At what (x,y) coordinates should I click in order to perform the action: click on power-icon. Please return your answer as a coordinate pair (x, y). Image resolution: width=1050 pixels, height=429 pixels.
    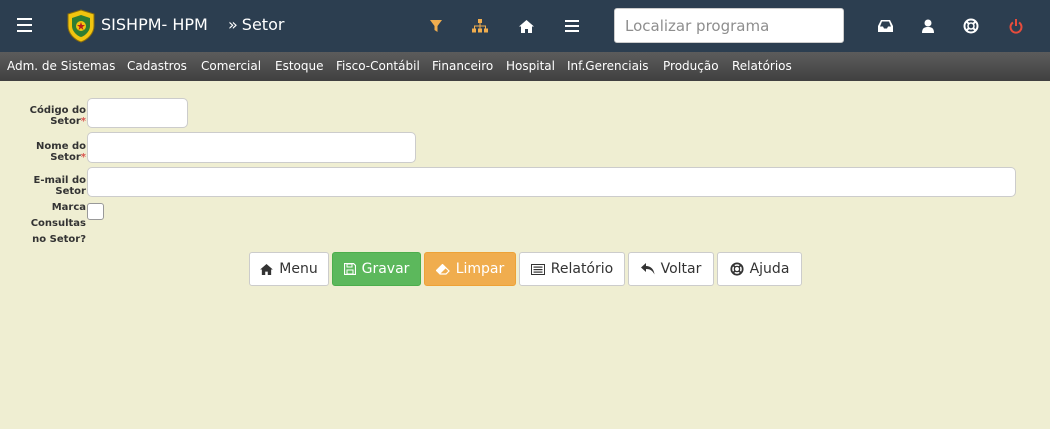
    Looking at the image, I should click on (1016, 26).